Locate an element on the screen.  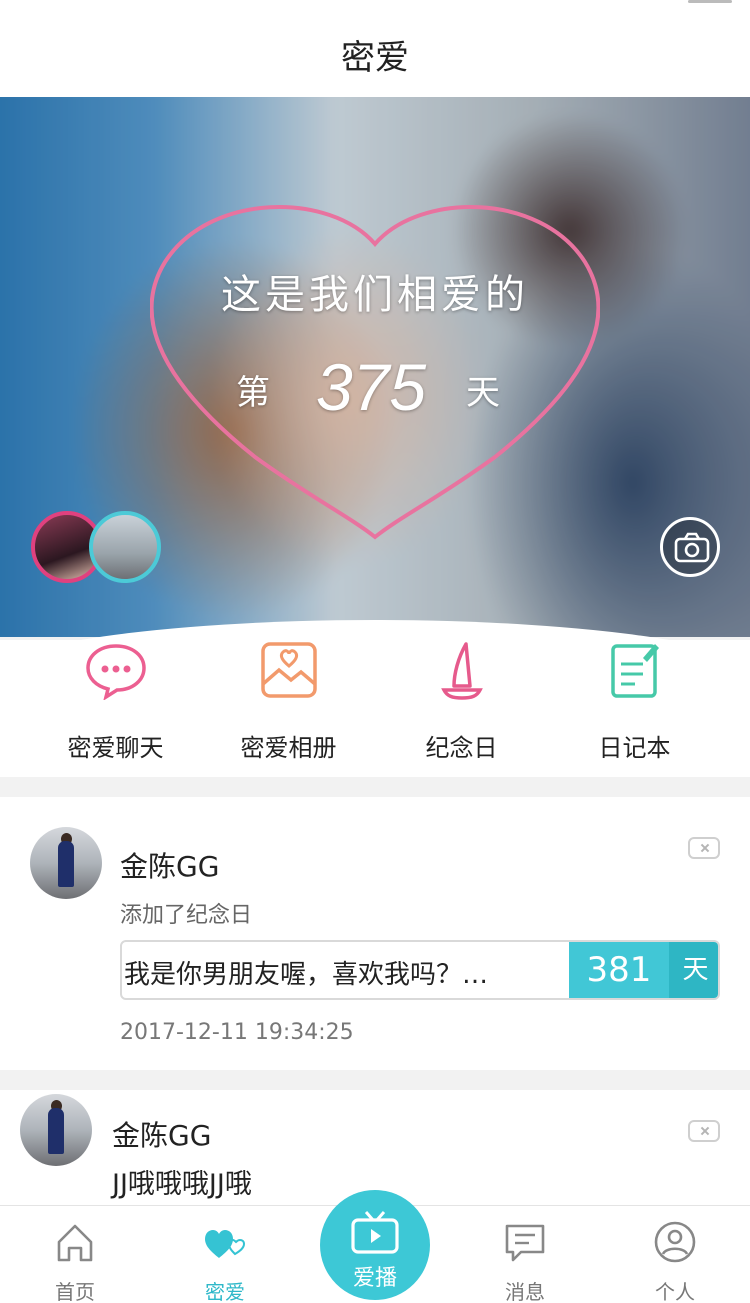
nav-bar: 密爱 is located at coordinates (375, 48).